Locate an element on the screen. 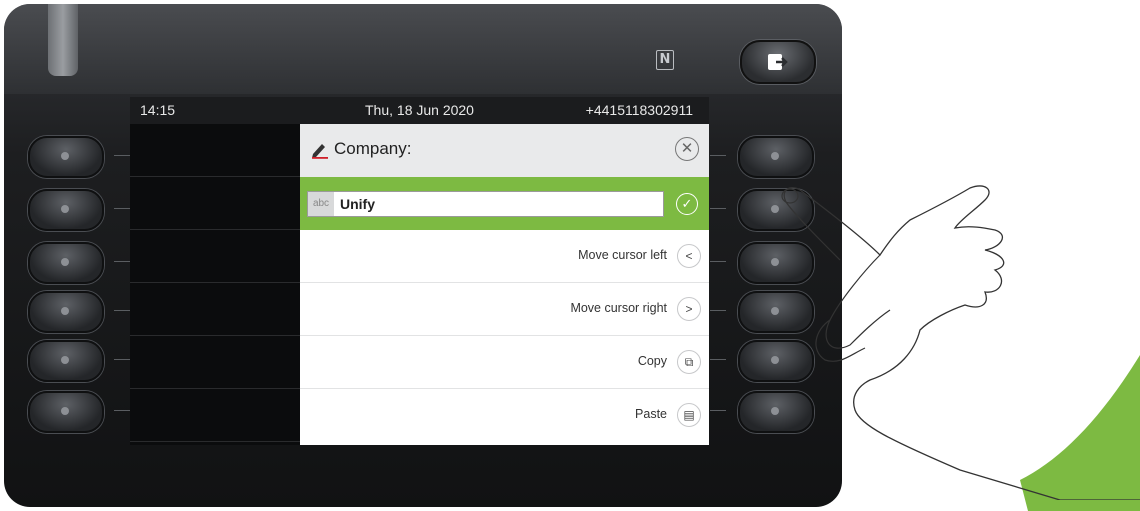  confirm-check-icon: ✓ is located at coordinates (687, 204).